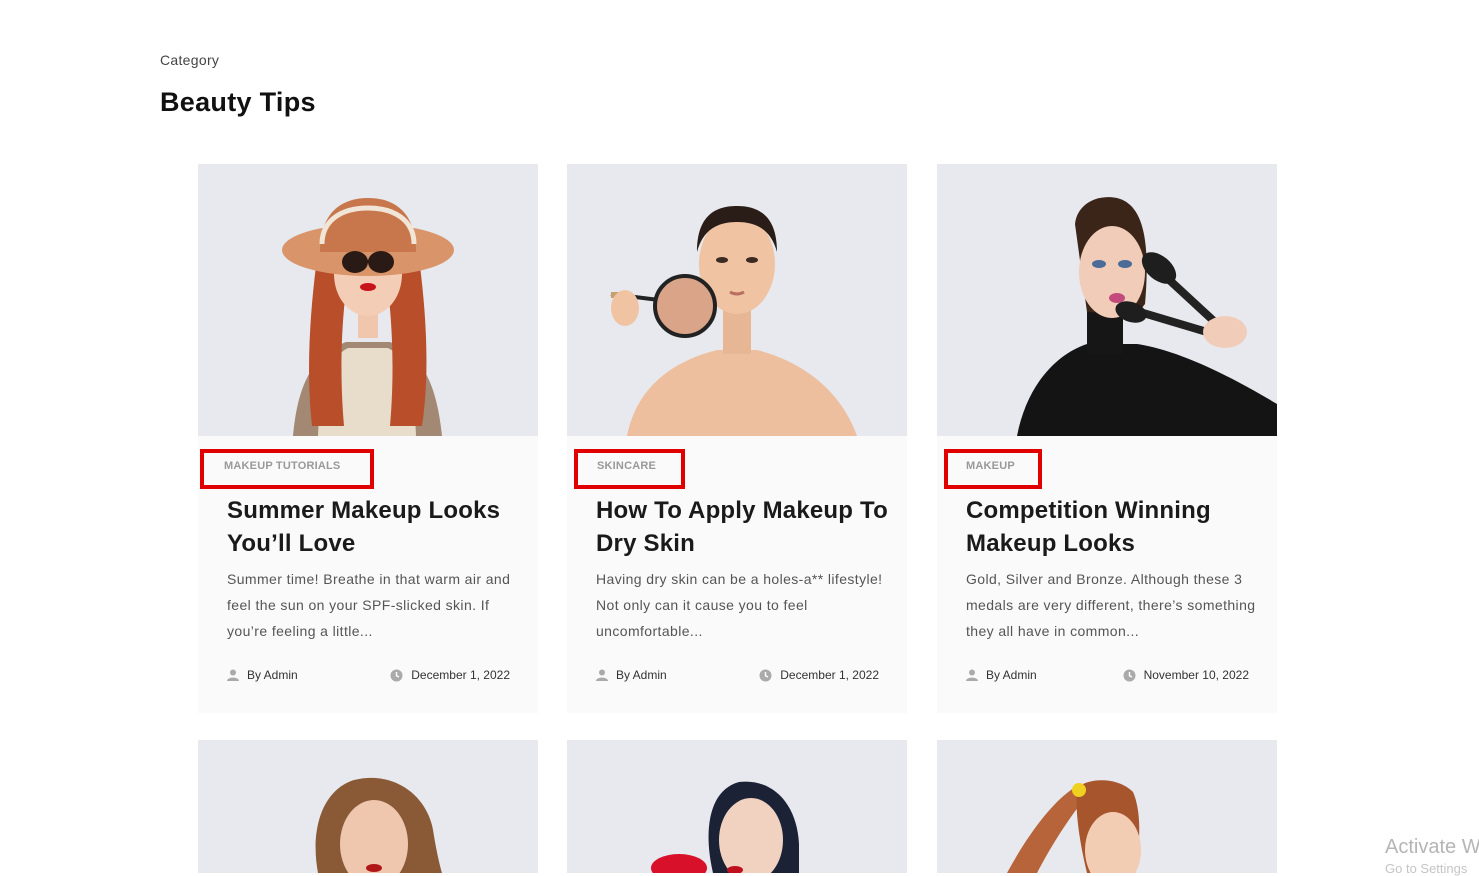 The image size is (1479, 876). What do you see at coordinates (1116, 527) in the screenshot?
I see `post-title: Competition Winning Makeup Looks` at bounding box center [1116, 527].